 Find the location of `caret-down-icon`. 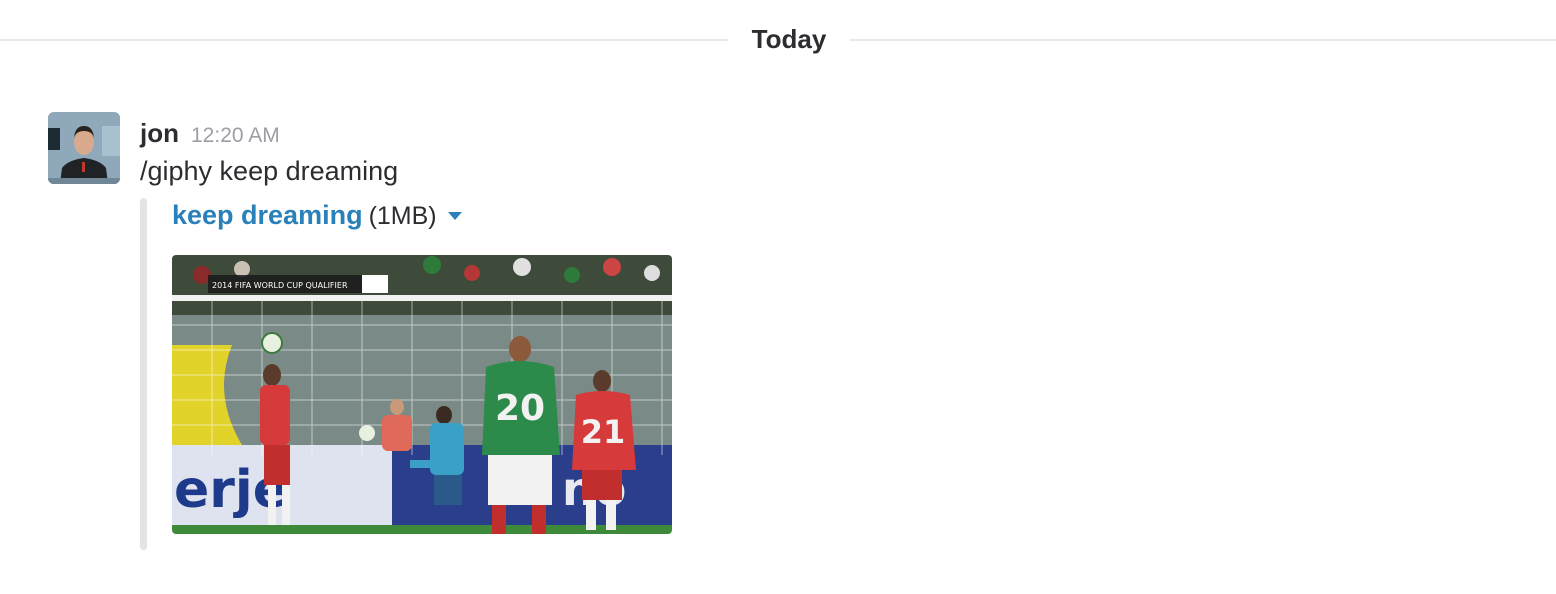

caret-down-icon is located at coordinates (455, 217).